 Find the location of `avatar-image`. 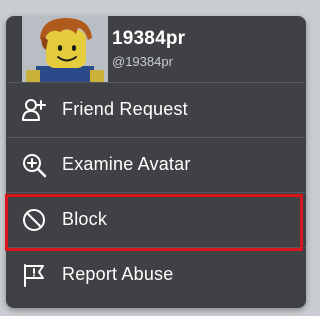

avatar-image is located at coordinates (65, 49).